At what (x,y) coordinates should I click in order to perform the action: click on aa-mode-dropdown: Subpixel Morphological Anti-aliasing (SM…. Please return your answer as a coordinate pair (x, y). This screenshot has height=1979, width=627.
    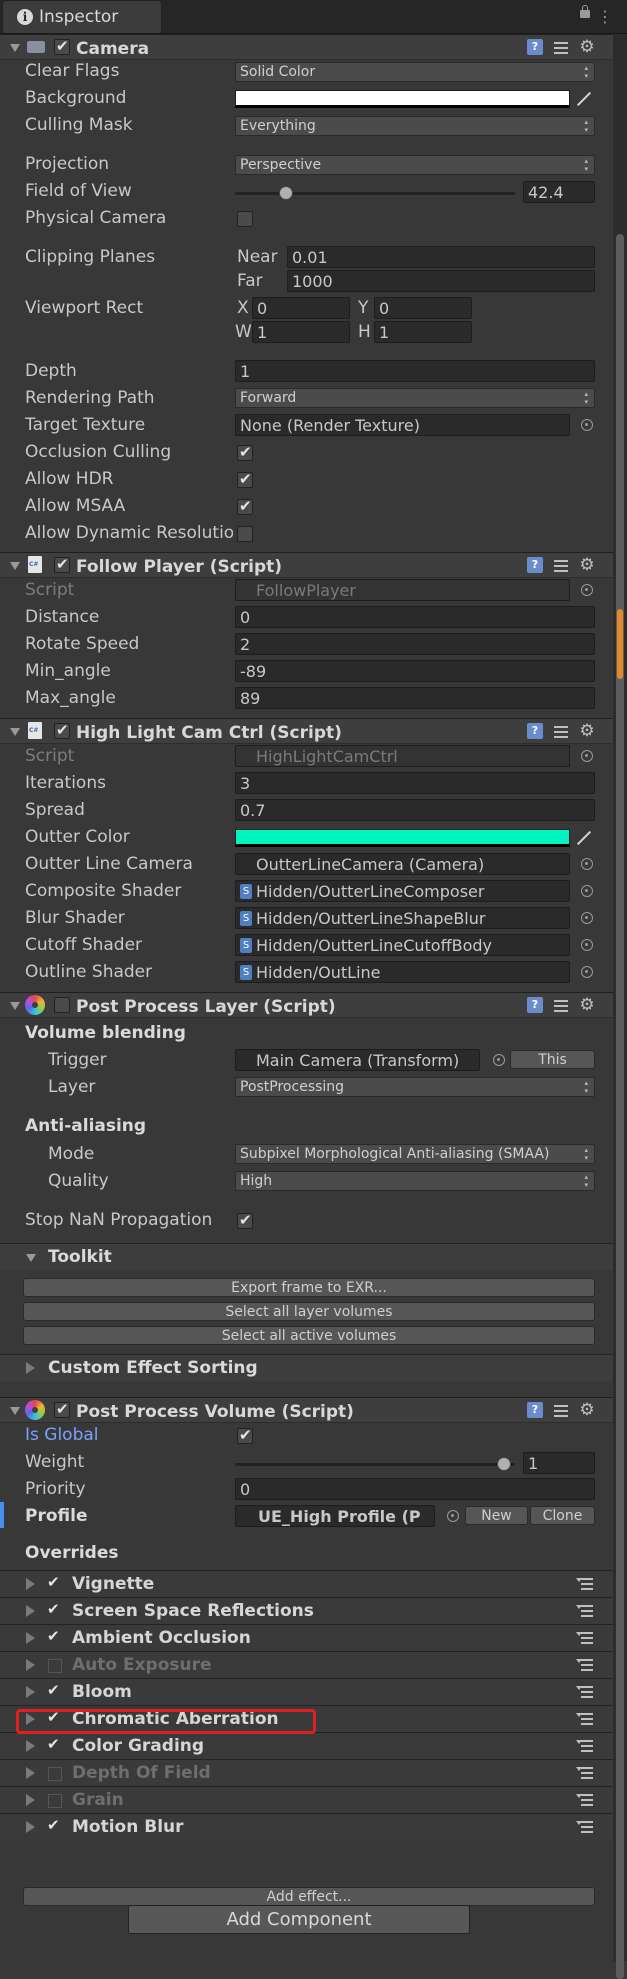
    Looking at the image, I should click on (415, 1154).